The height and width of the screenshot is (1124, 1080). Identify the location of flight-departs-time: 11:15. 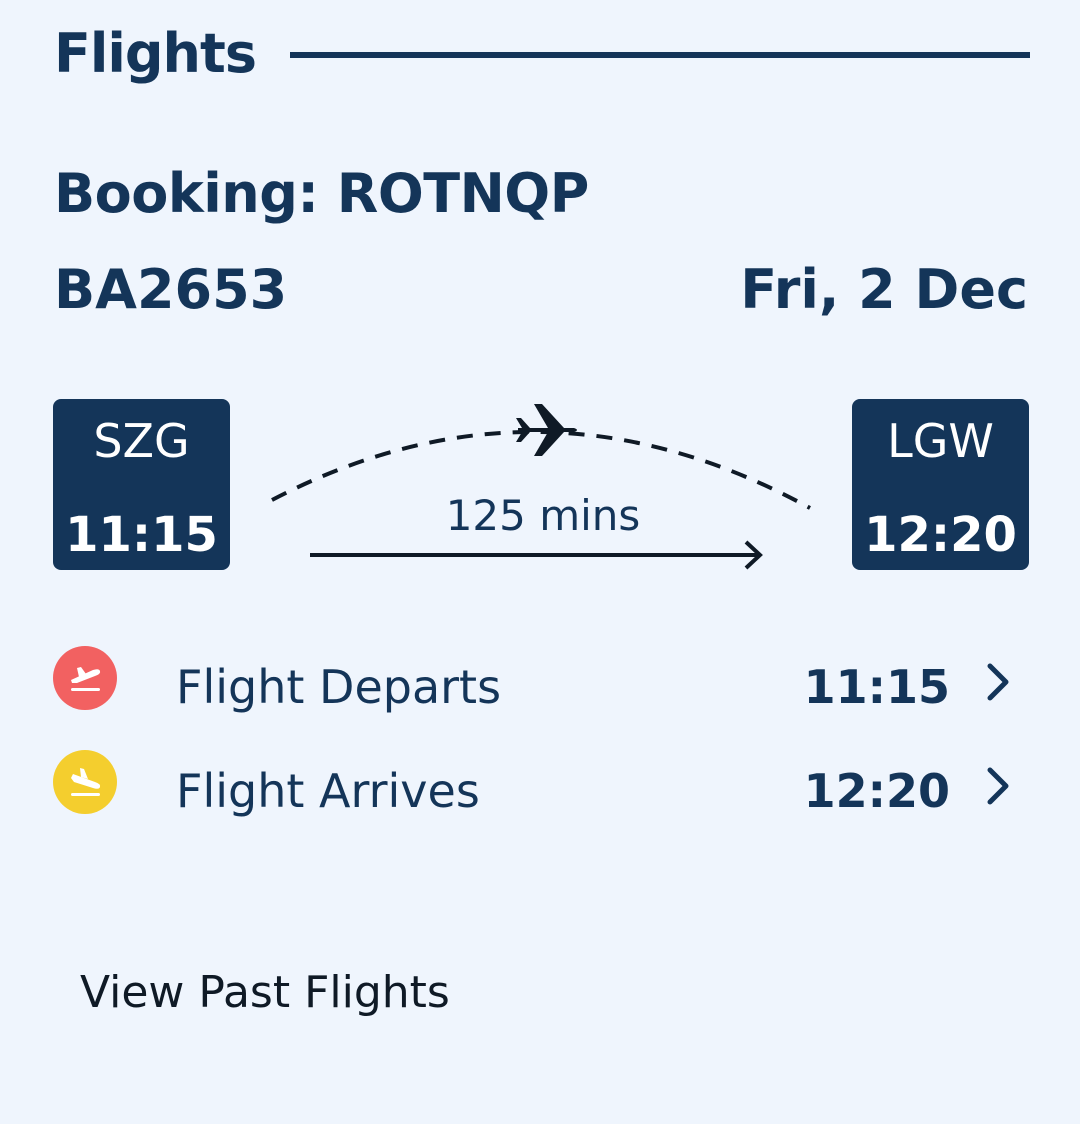
(876, 687).